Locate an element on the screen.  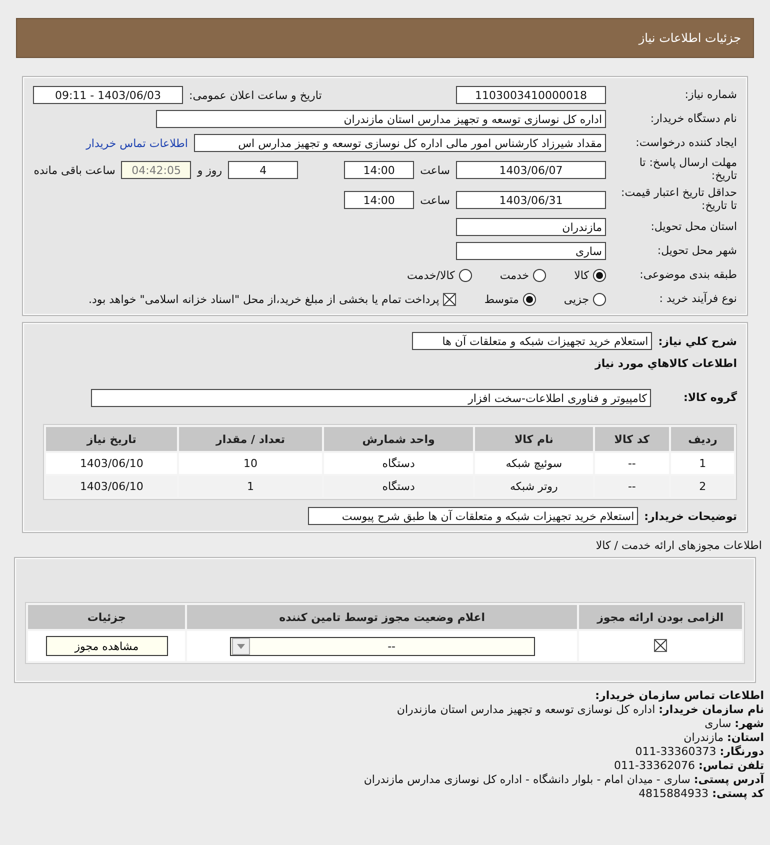
field-label: مهلت ارسال پاسخ: تا تاریخ: is located at coordinates (687, 170).